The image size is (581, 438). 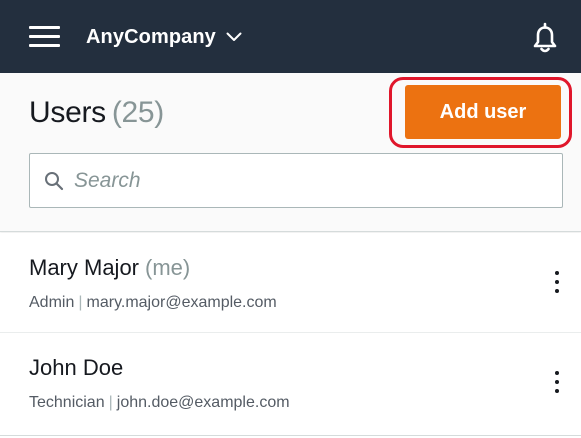 What do you see at coordinates (84, 267) in the screenshot?
I see `user-name: Mary Major` at bounding box center [84, 267].